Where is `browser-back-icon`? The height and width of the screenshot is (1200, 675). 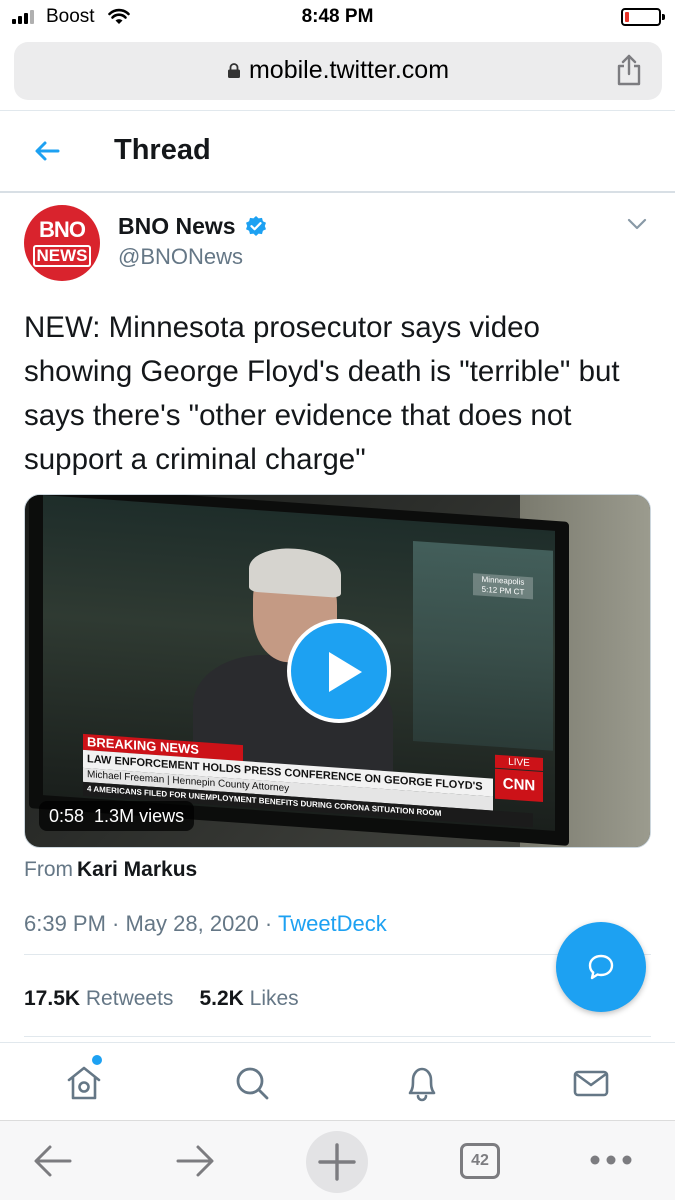
browser-back-icon is located at coordinates (53, 1161).